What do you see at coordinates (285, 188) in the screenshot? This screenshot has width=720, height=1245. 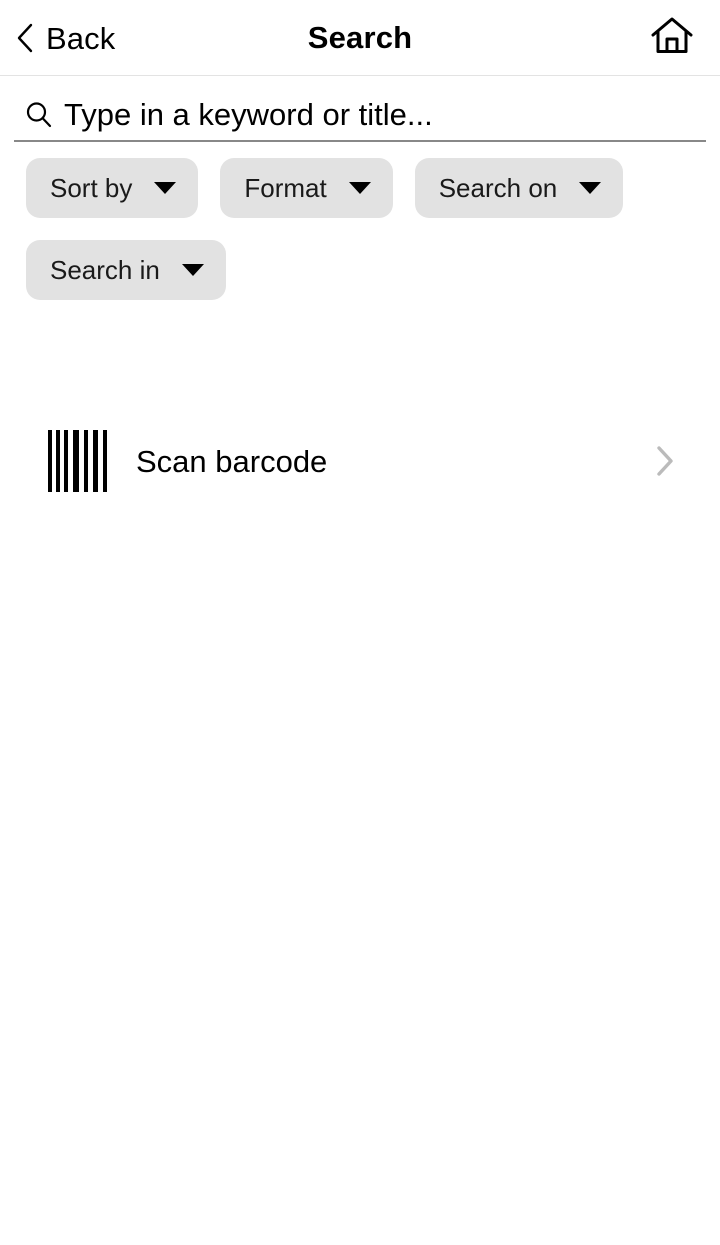 I see `chip-label: Format` at bounding box center [285, 188].